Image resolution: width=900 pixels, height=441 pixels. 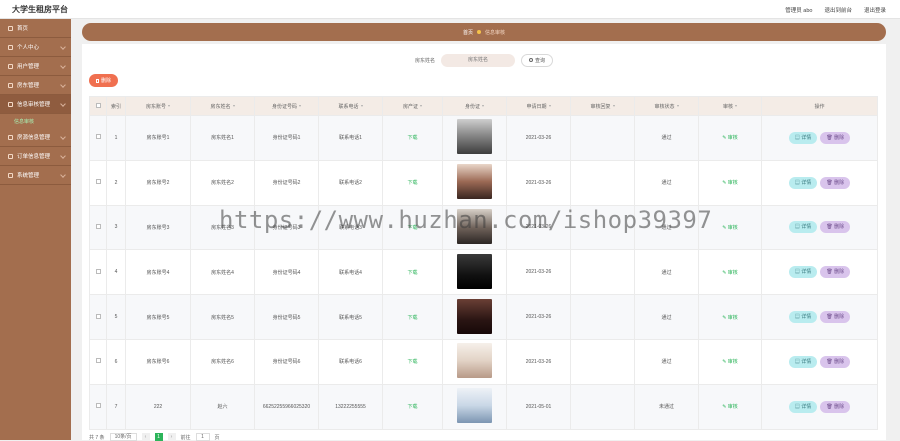 I want to click on deed-cell: 下载, so click(x=412, y=182).